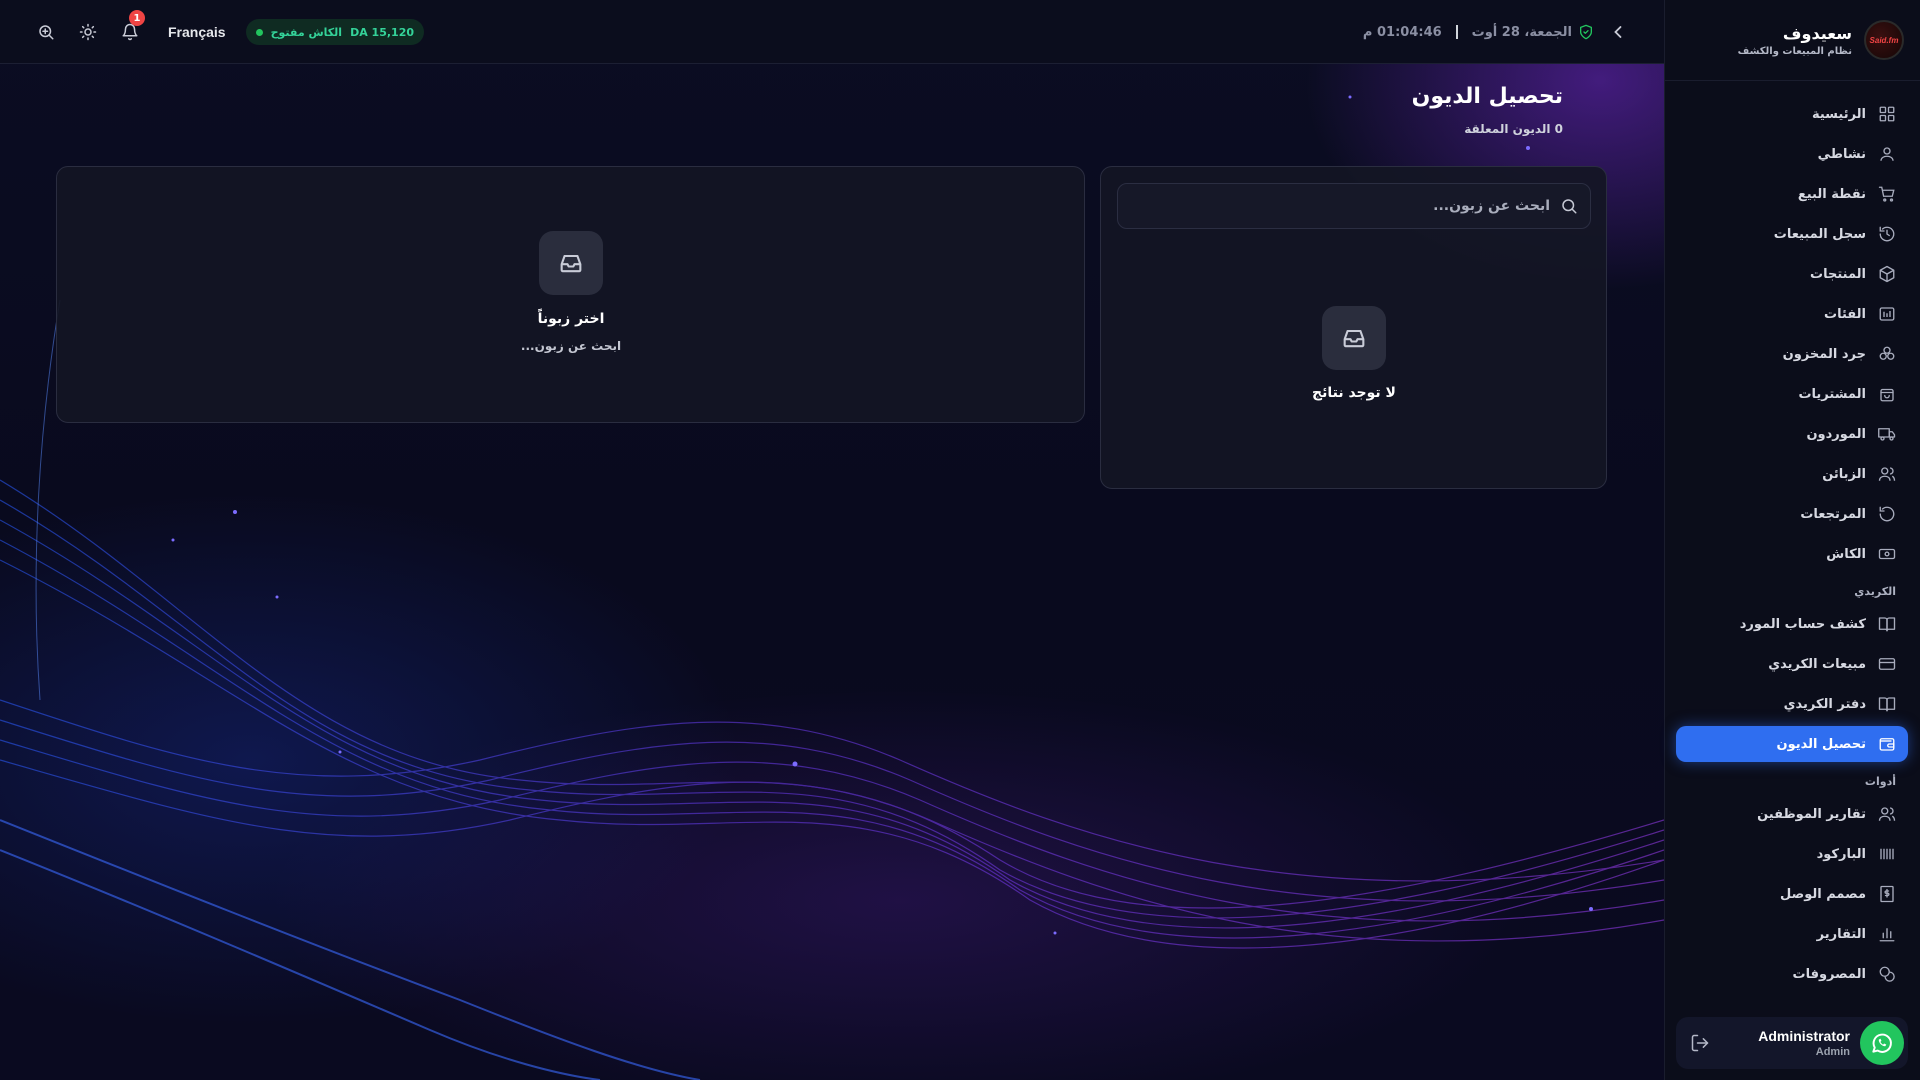 The image size is (1920, 1080). What do you see at coordinates (1836, 434) in the screenshot?
I see `sidebar-item-label: الموردون` at bounding box center [1836, 434].